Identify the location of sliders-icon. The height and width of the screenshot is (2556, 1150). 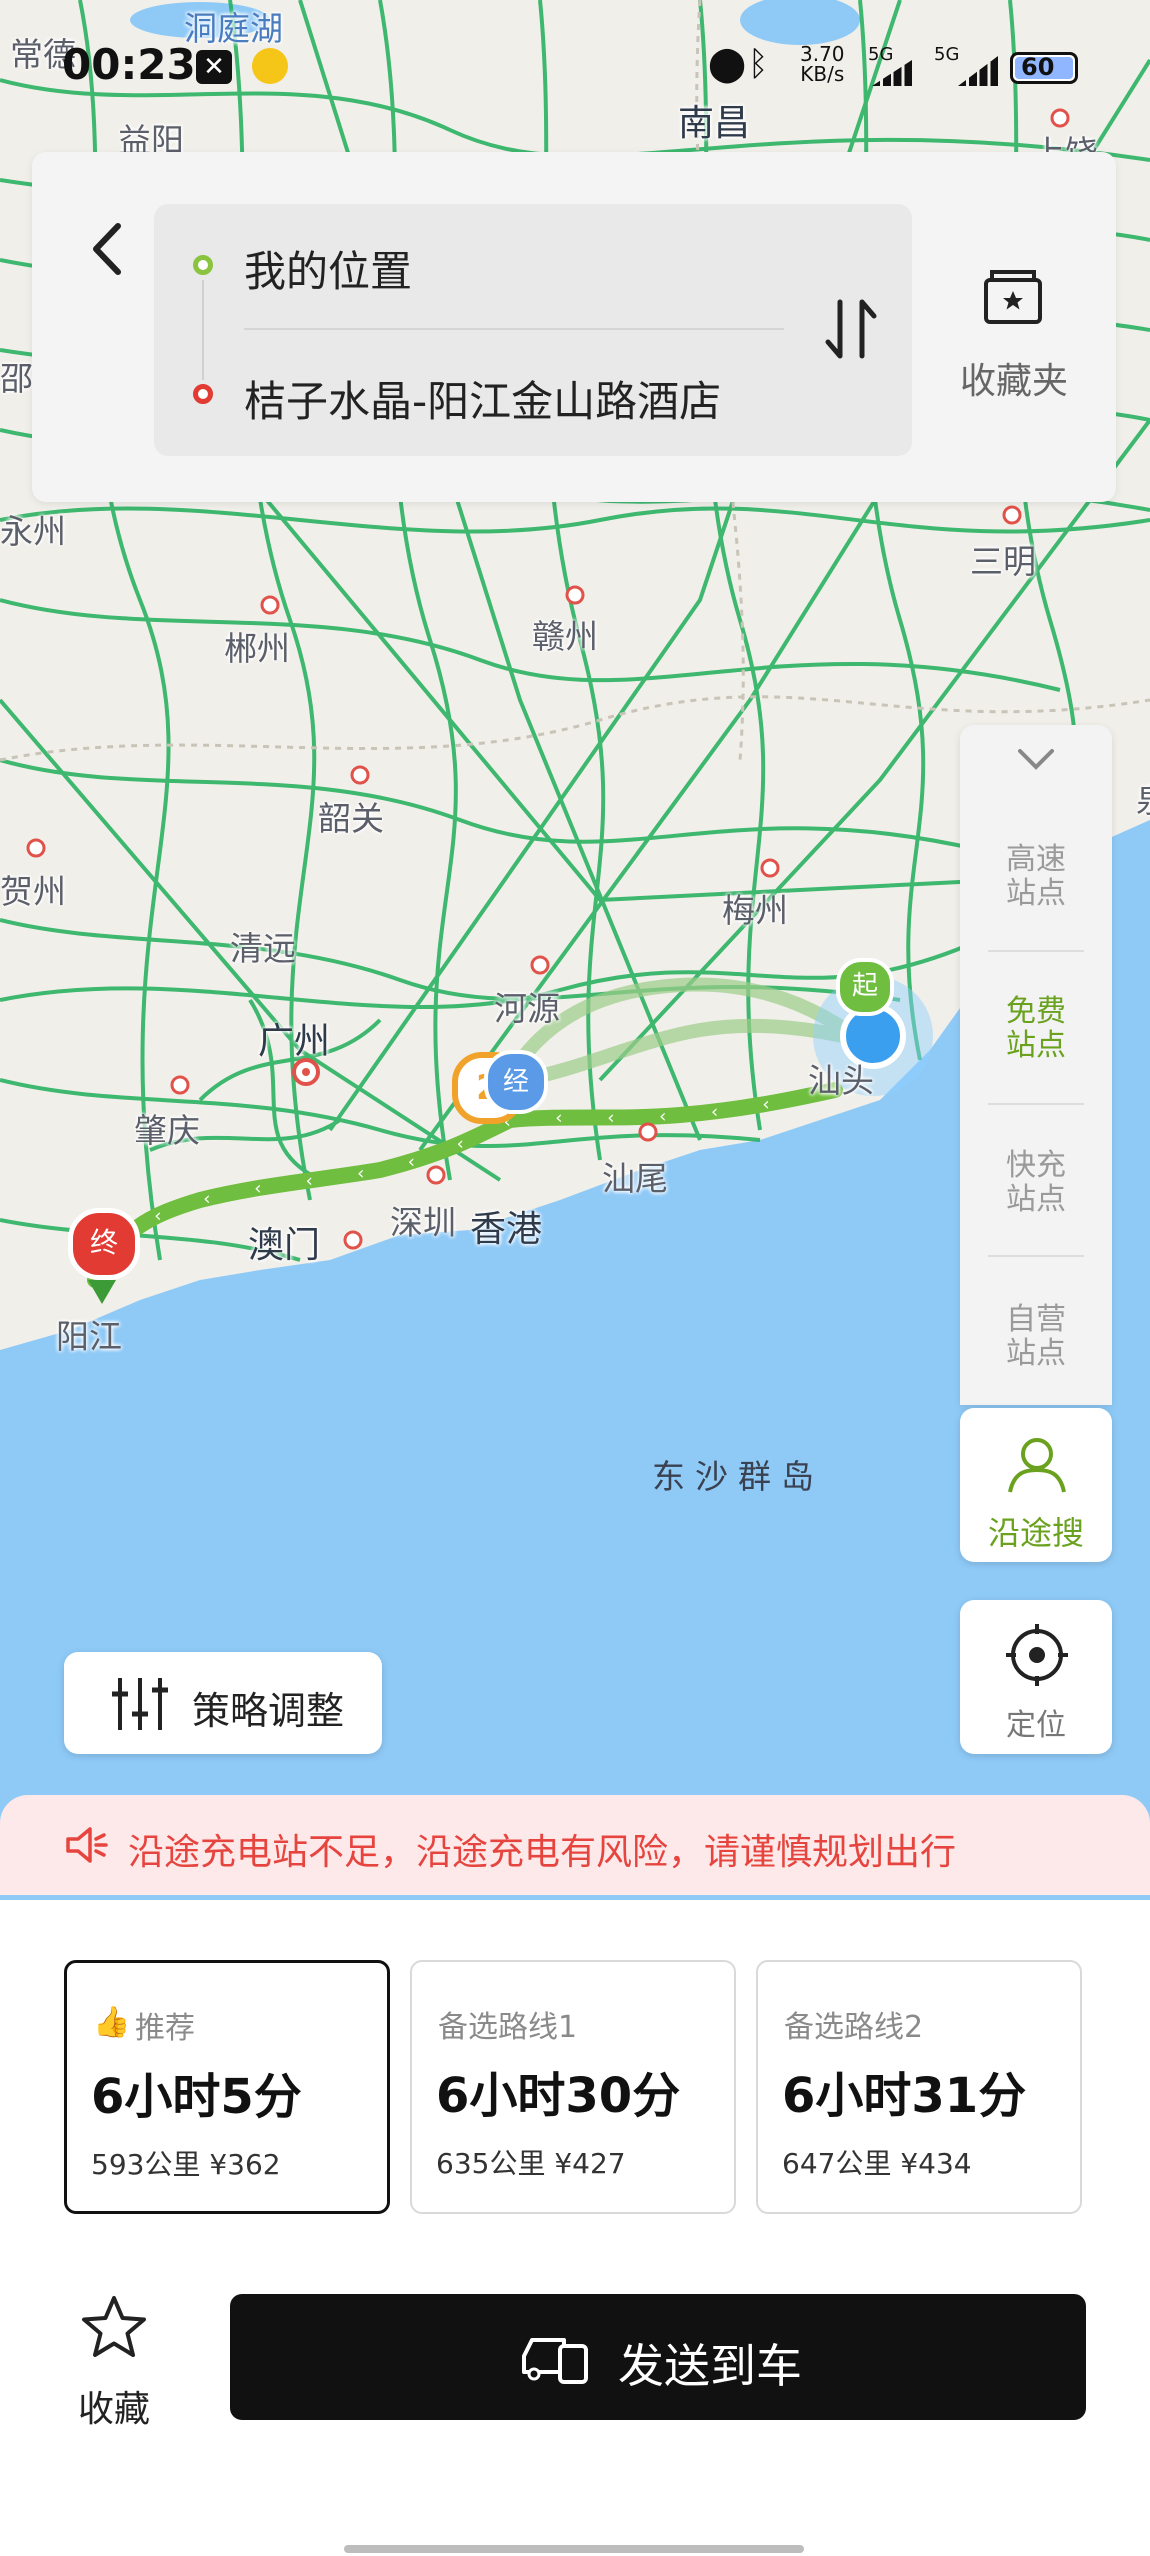
(140, 1704).